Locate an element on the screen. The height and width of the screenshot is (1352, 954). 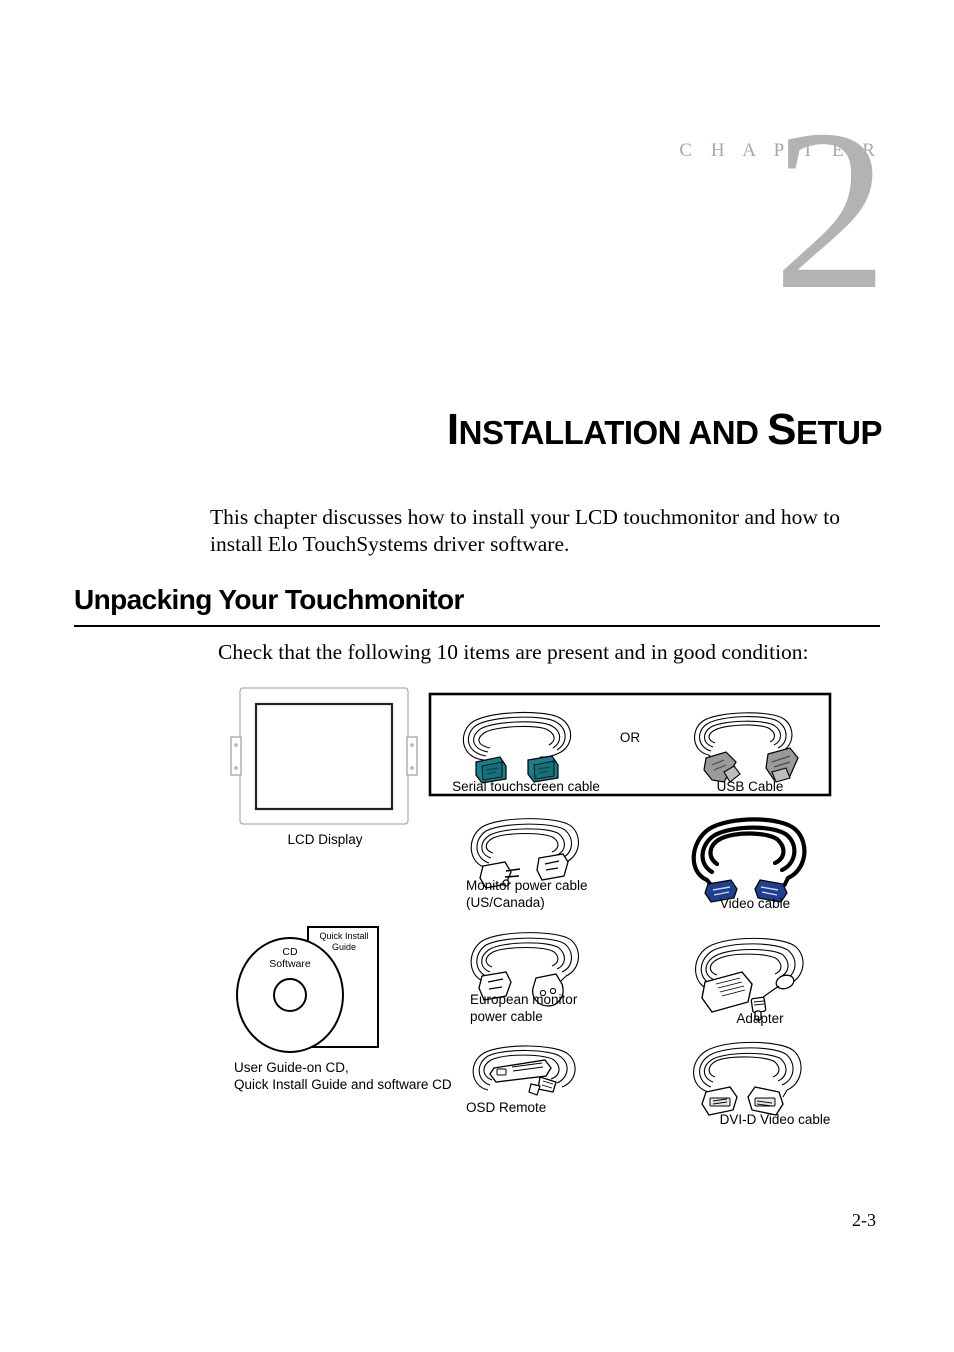
page-number: 2-3 is located at coordinates (864, 1220).